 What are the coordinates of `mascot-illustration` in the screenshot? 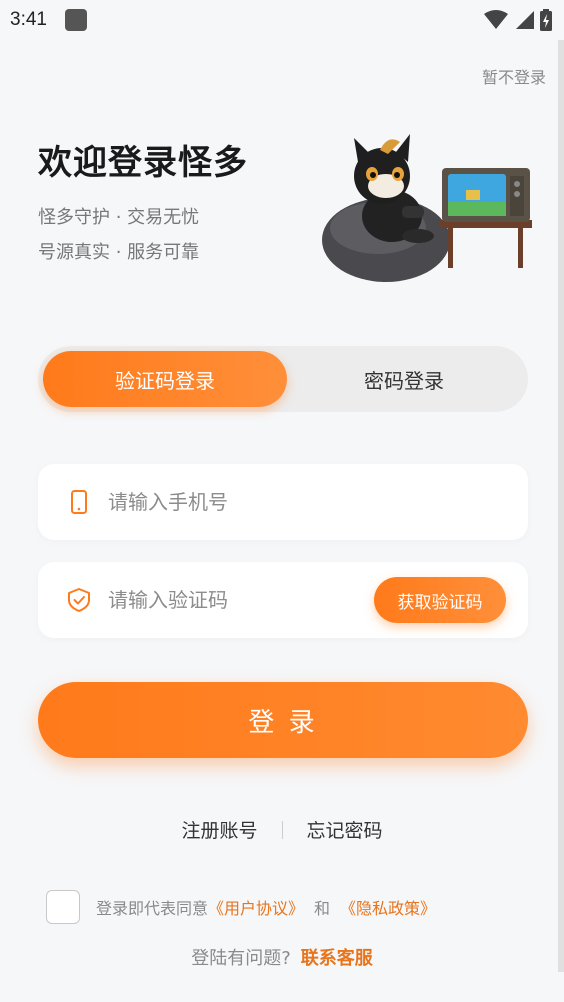 It's located at (427, 208).